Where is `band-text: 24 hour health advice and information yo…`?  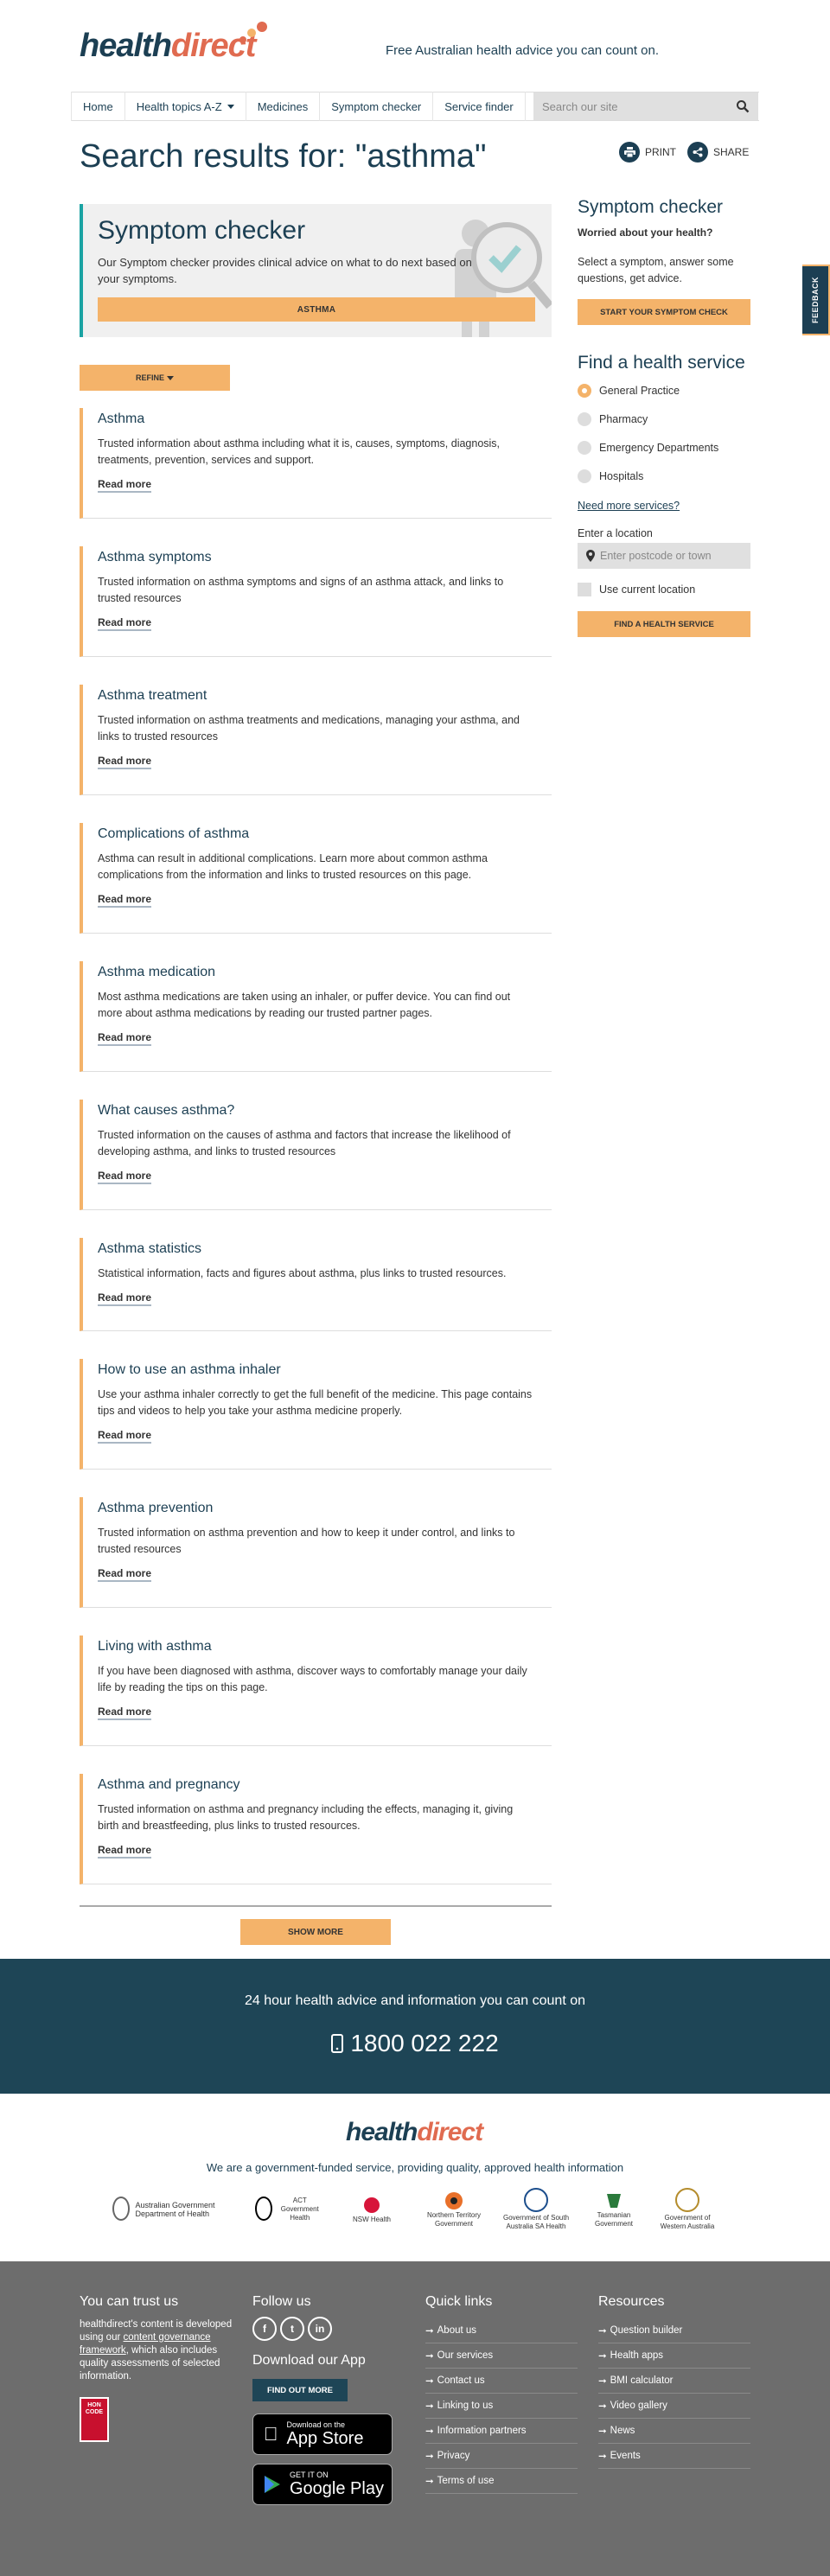
band-text: 24 hour health advice and information yo… is located at coordinates (415, 2000).